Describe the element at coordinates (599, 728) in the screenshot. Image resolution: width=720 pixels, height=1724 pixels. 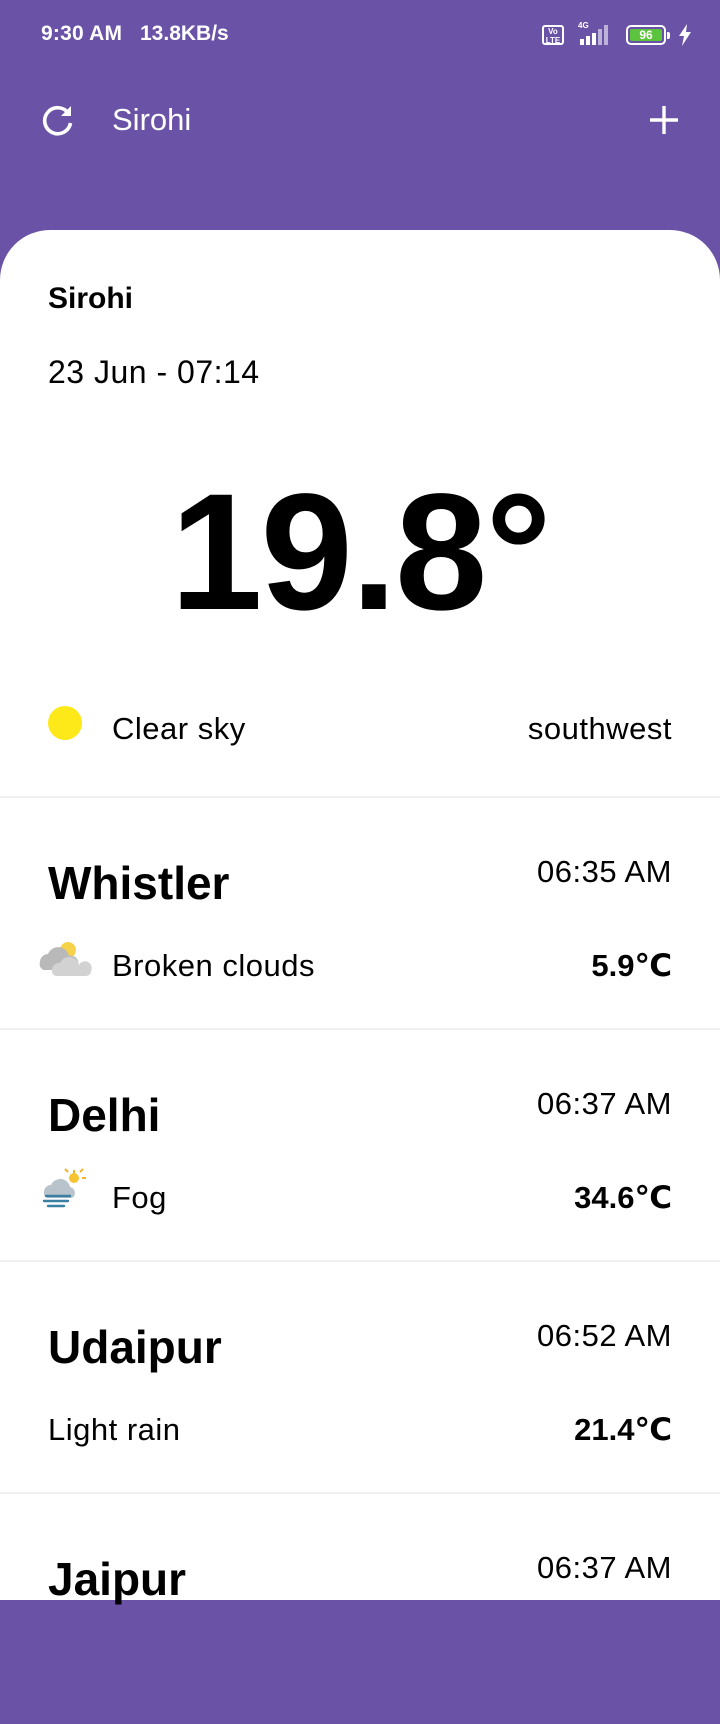
I see `wind-direction: southwest` at that location.